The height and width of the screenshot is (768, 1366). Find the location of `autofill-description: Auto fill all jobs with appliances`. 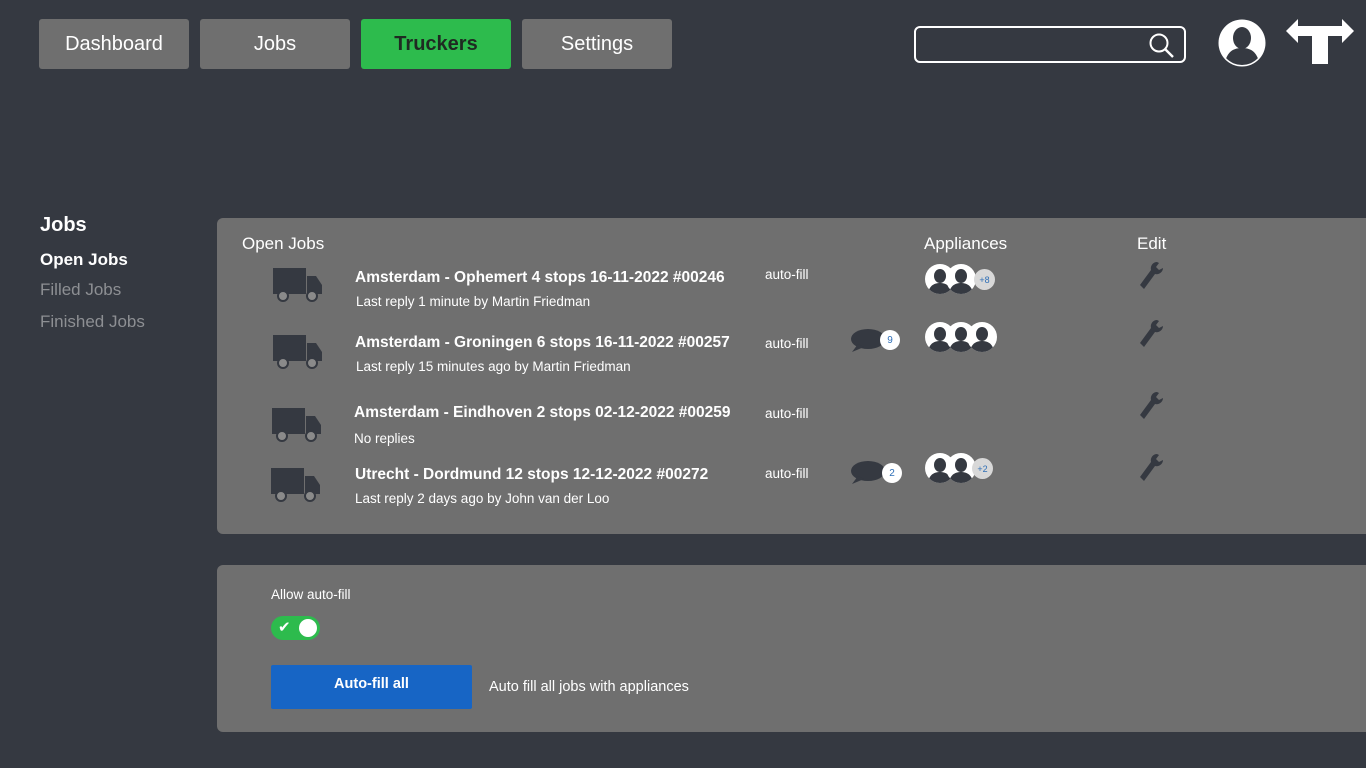

autofill-description: Auto fill all jobs with appliances is located at coordinates (589, 687).